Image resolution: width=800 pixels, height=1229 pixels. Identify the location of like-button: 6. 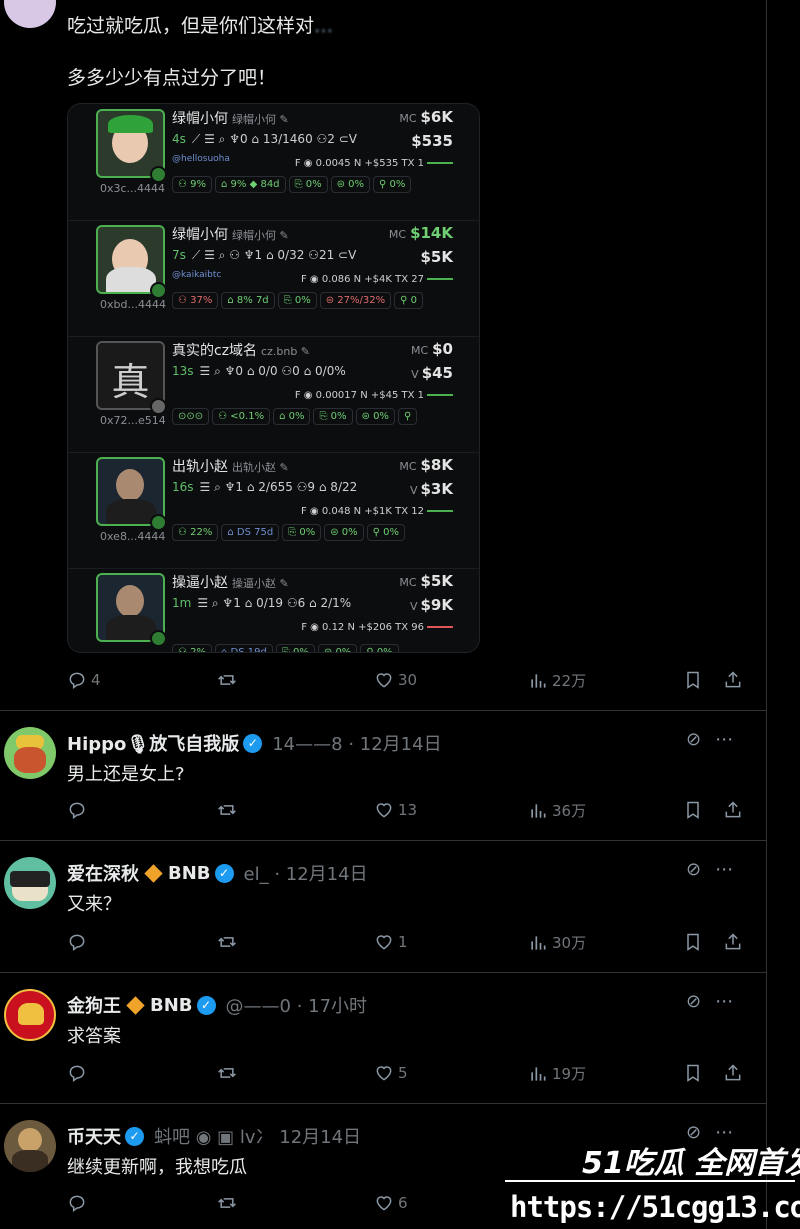
(391, 1203).